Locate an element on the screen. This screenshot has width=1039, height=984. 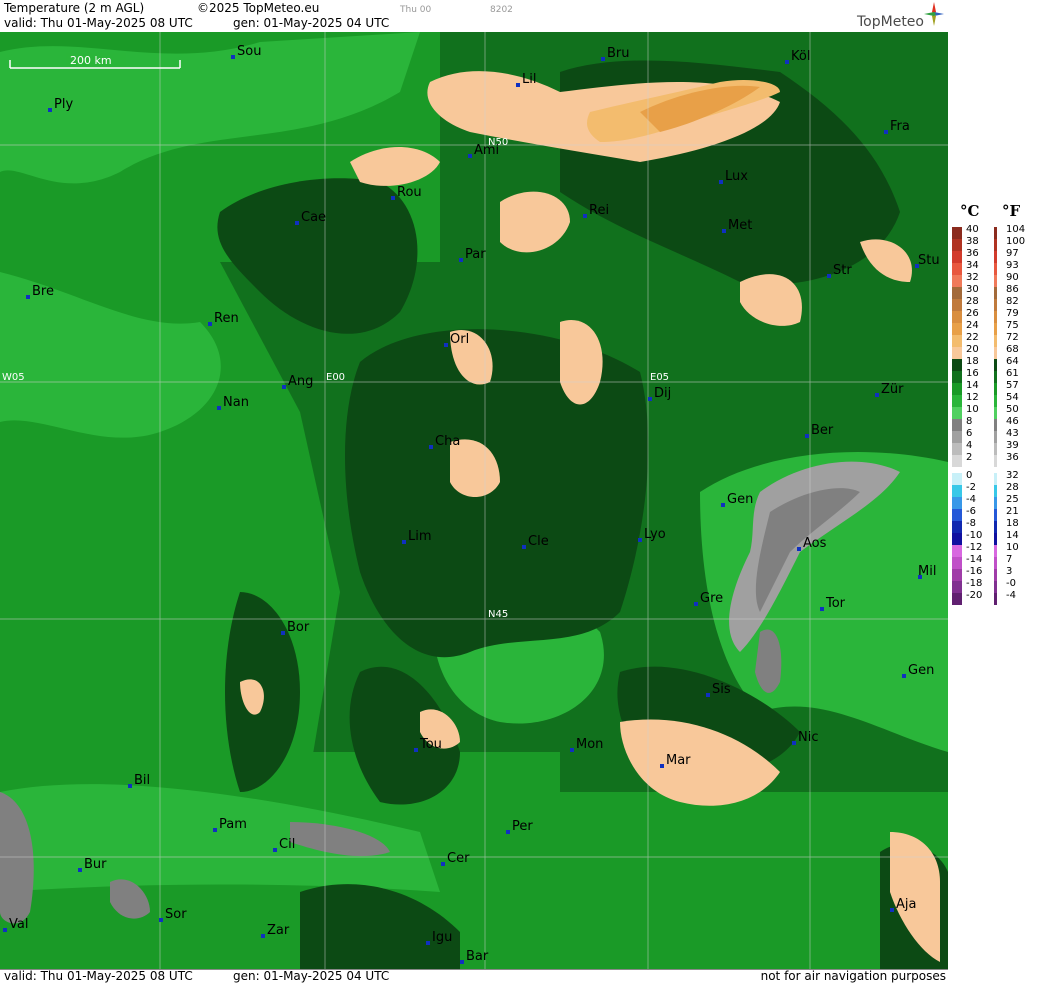
legend-label-c: 18 is located at coordinates (972, 361).